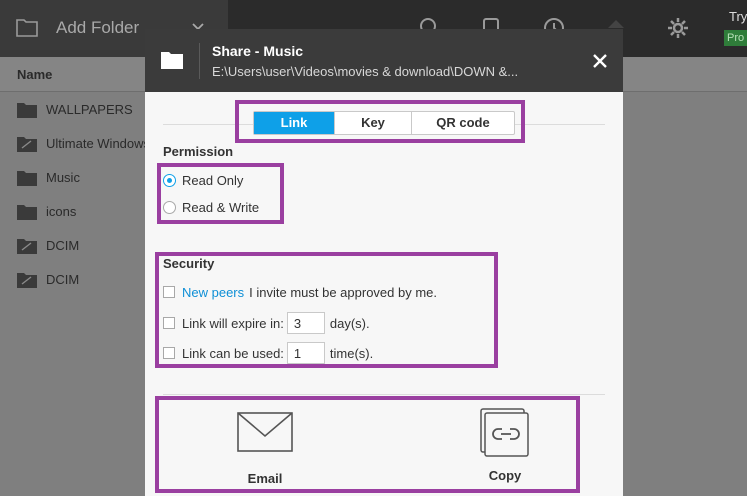  What do you see at coordinates (738, 16) in the screenshot?
I see `try-label: Try` at bounding box center [738, 16].